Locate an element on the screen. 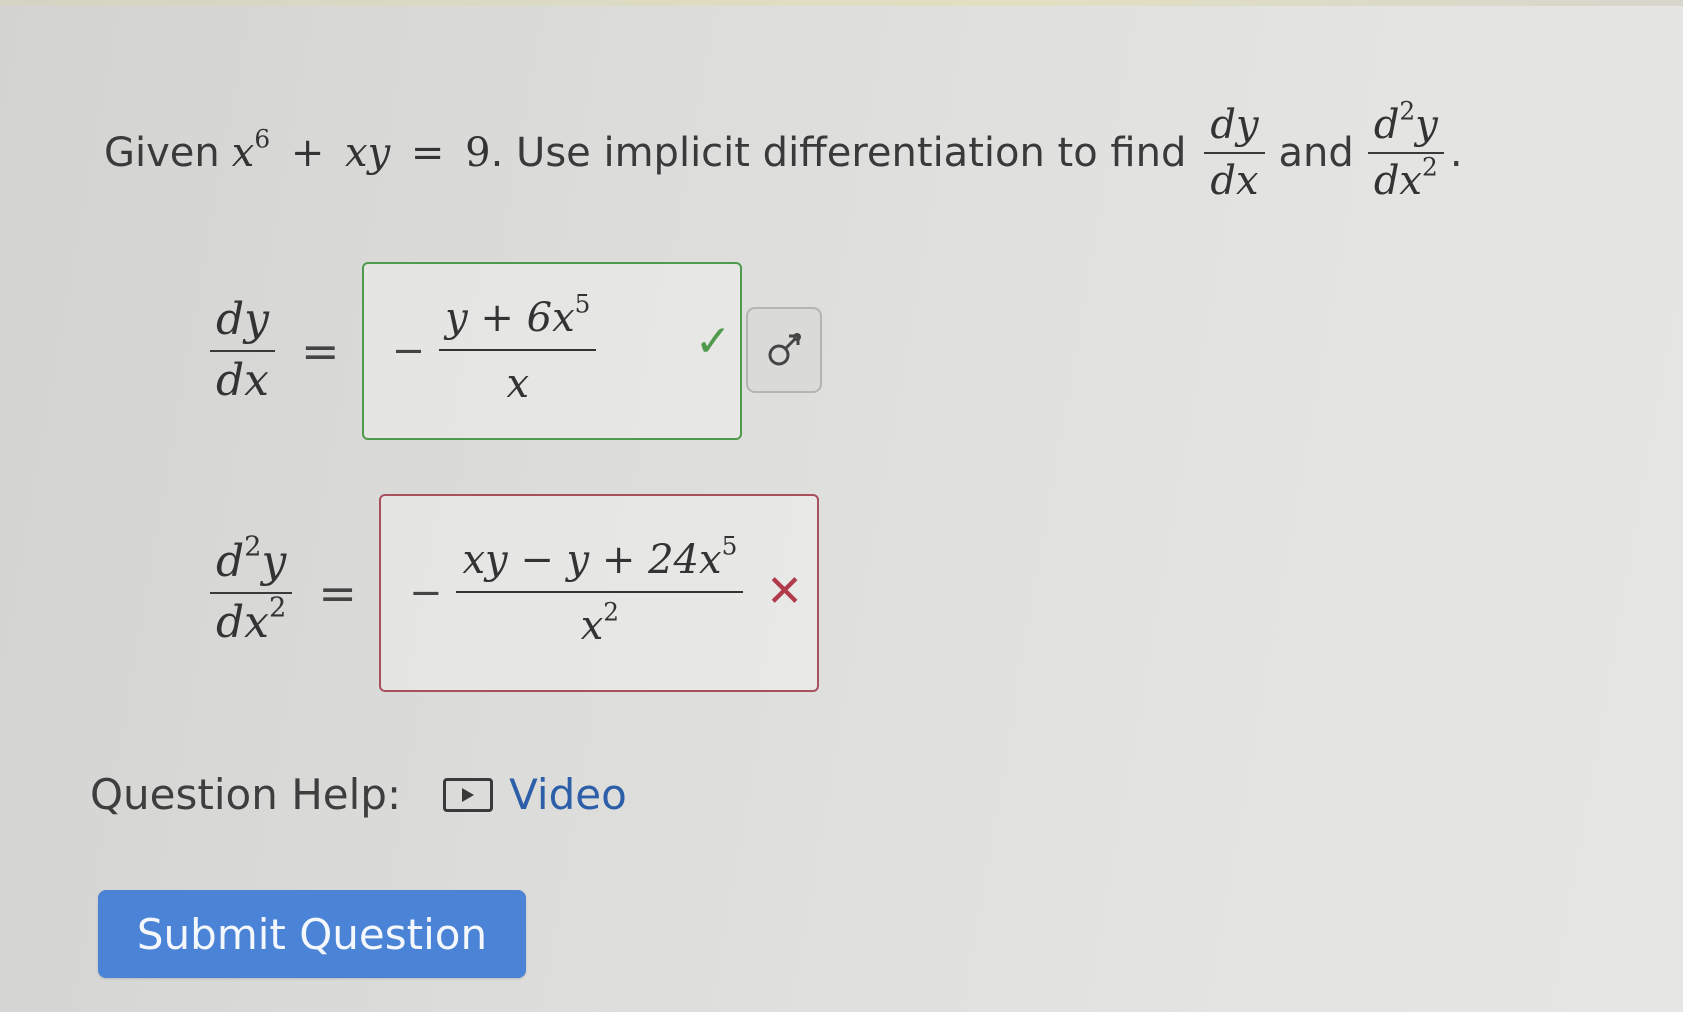  submit-question-button: Submit Question is located at coordinates (312, 934).